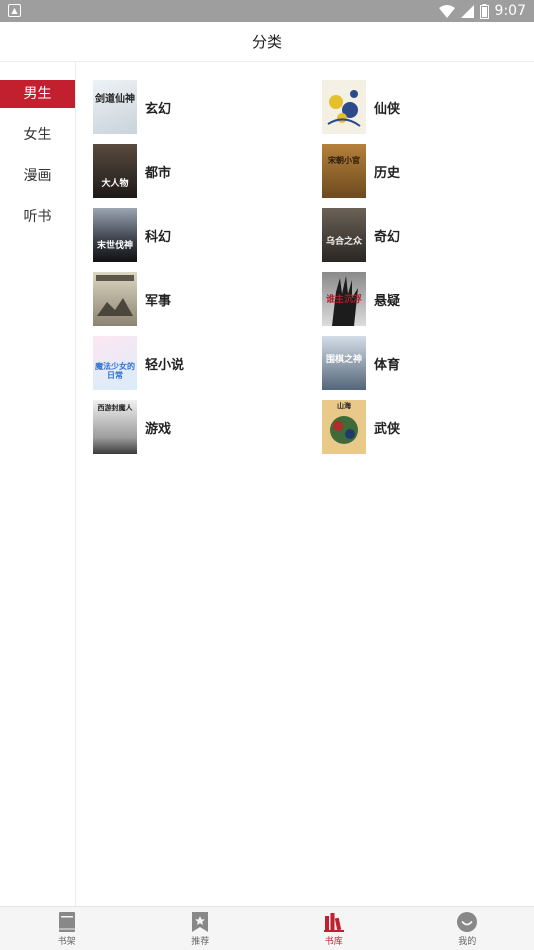 The width and height of the screenshot is (534, 950). I want to click on book-cover: 大人物, so click(115, 171).